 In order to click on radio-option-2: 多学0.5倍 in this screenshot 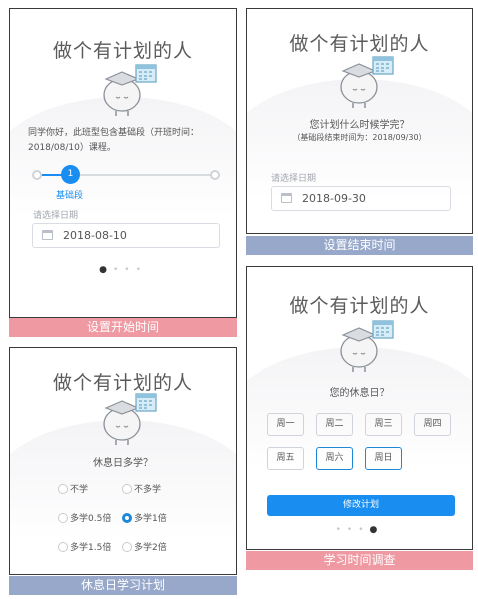, I will do `click(84, 519)`.